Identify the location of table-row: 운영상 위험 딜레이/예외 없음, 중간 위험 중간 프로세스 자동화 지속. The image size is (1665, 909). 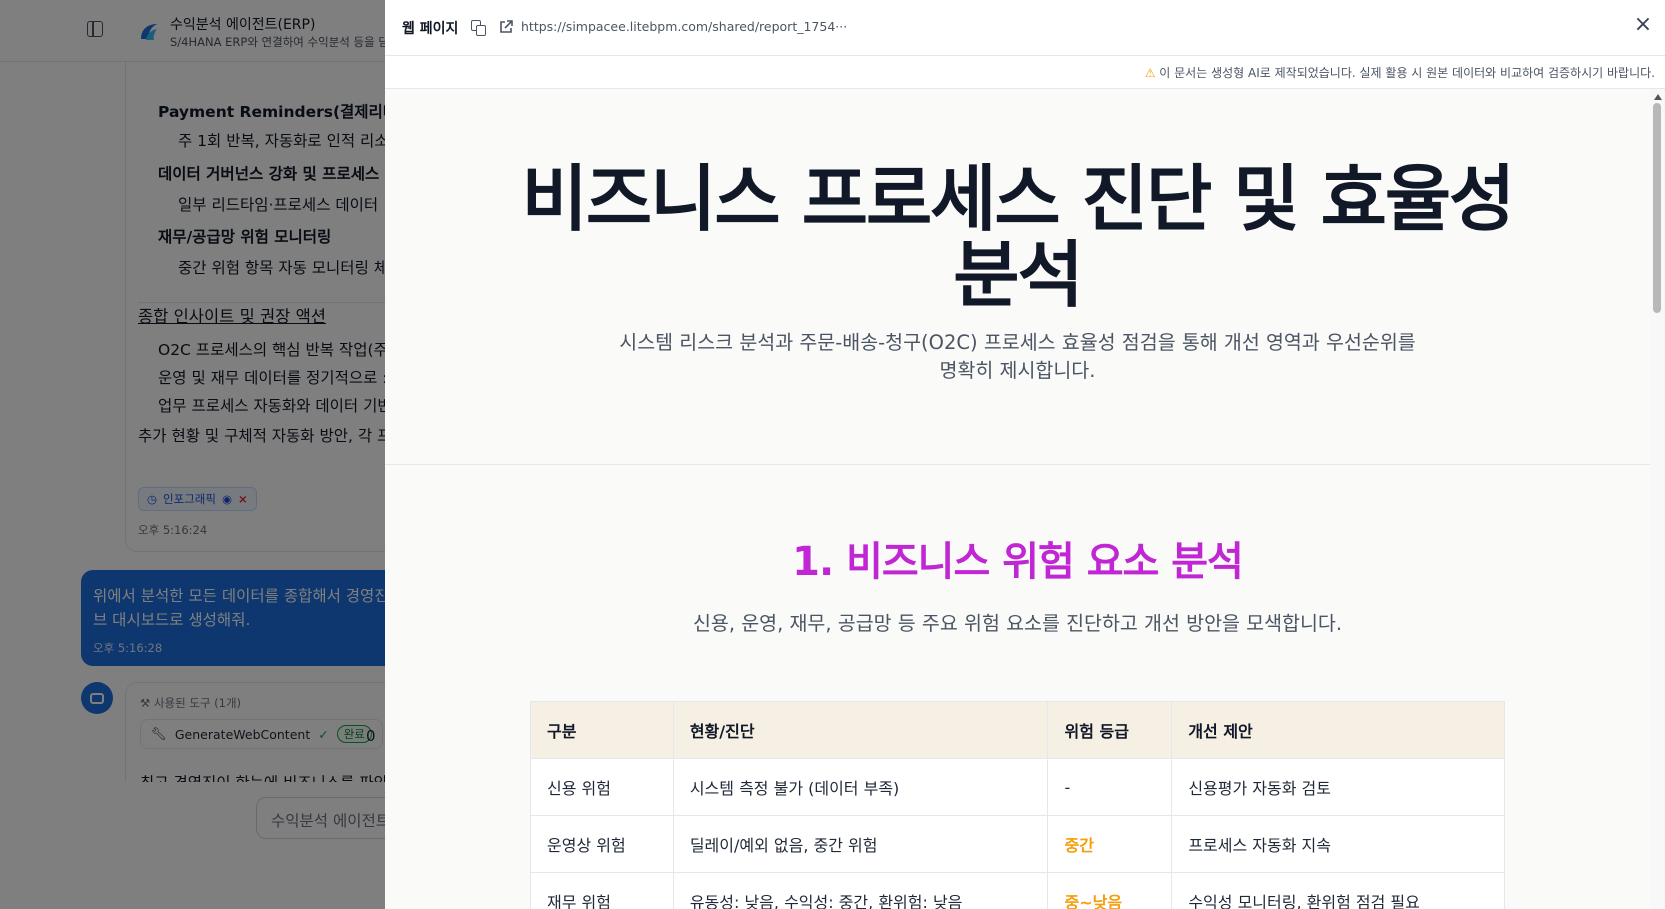
(1017, 844).